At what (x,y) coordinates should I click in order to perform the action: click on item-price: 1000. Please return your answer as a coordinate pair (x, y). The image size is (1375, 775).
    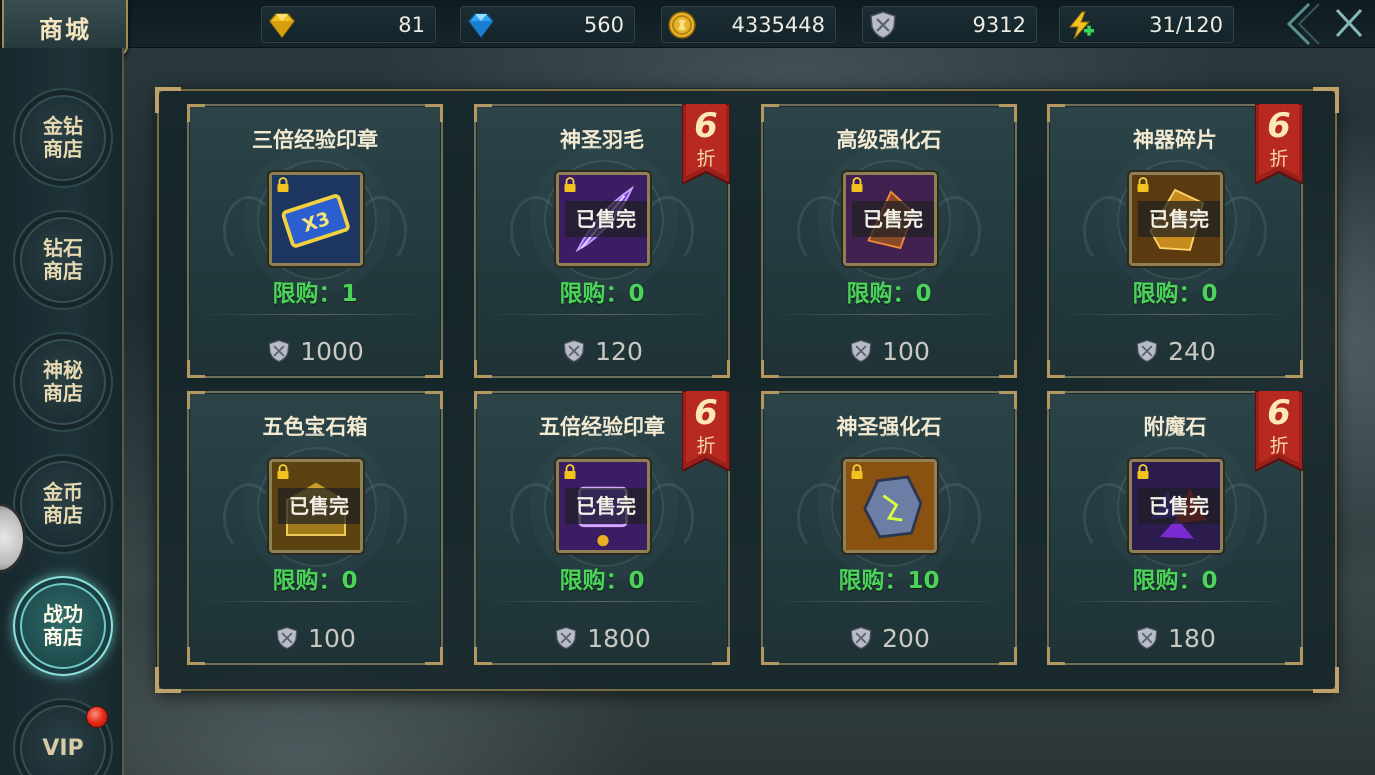
    Looking at the image, I should click on (315, 351).